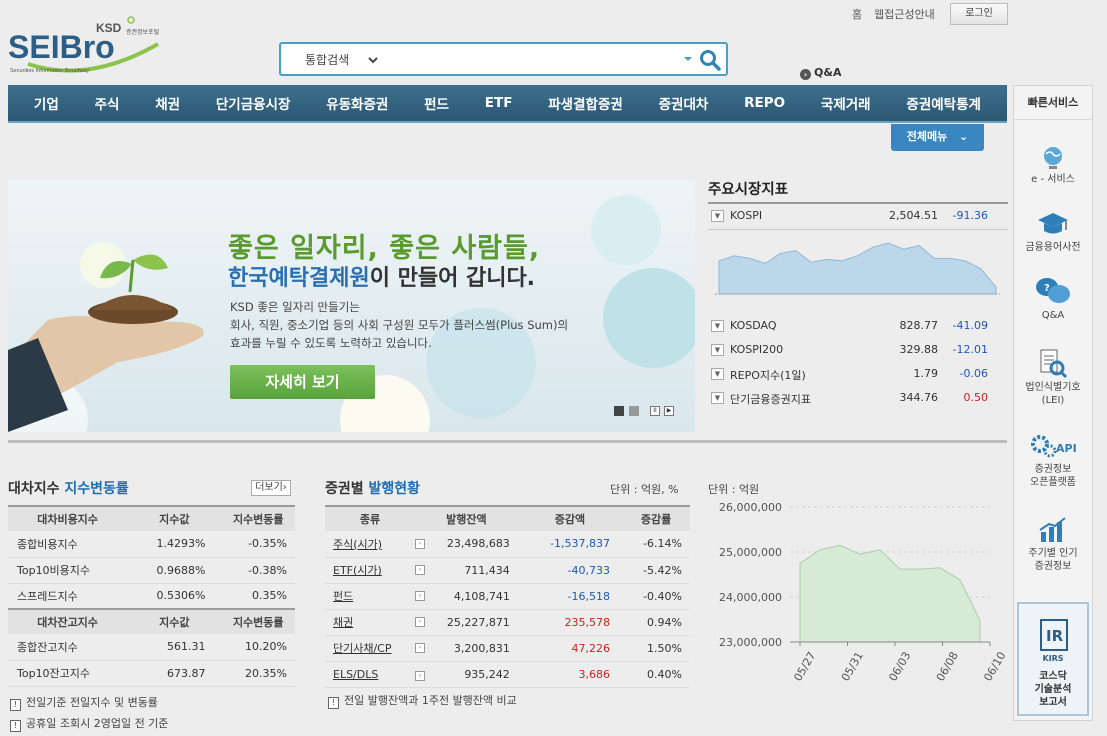 This screenshot has width=1107, height=736. Describe the element at coordinates (271, 488) in the screenshot. I see `more-button: 더보기›` at that location.